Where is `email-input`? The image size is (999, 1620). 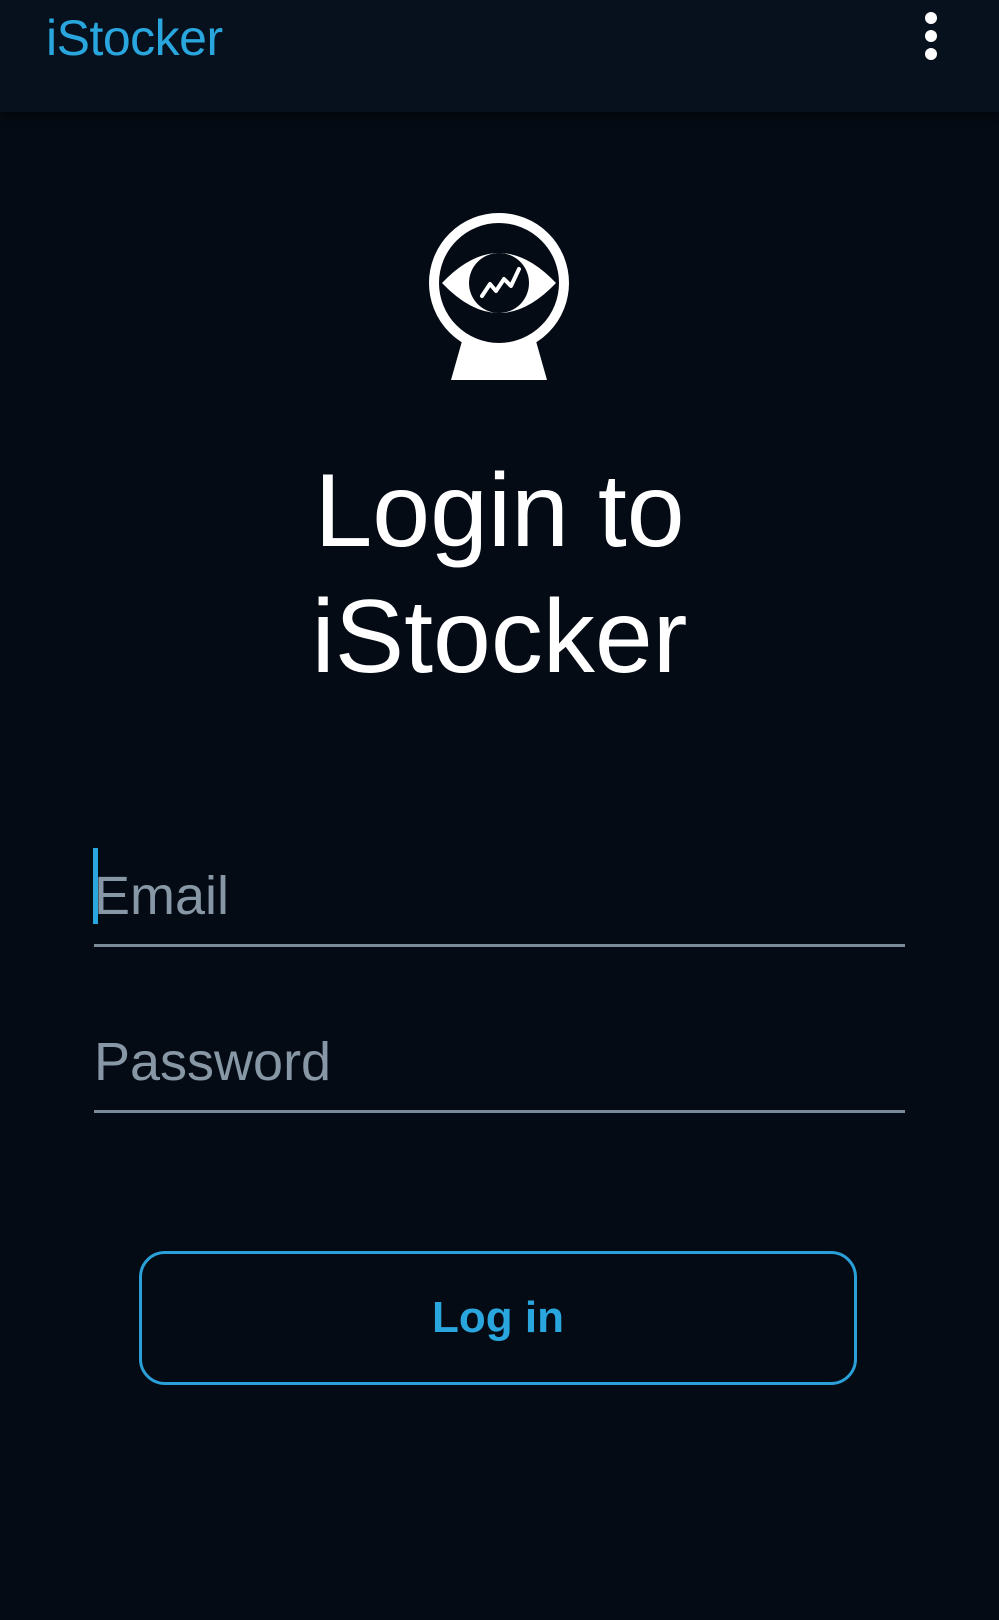
email-input is located at coordinates (499, 896).